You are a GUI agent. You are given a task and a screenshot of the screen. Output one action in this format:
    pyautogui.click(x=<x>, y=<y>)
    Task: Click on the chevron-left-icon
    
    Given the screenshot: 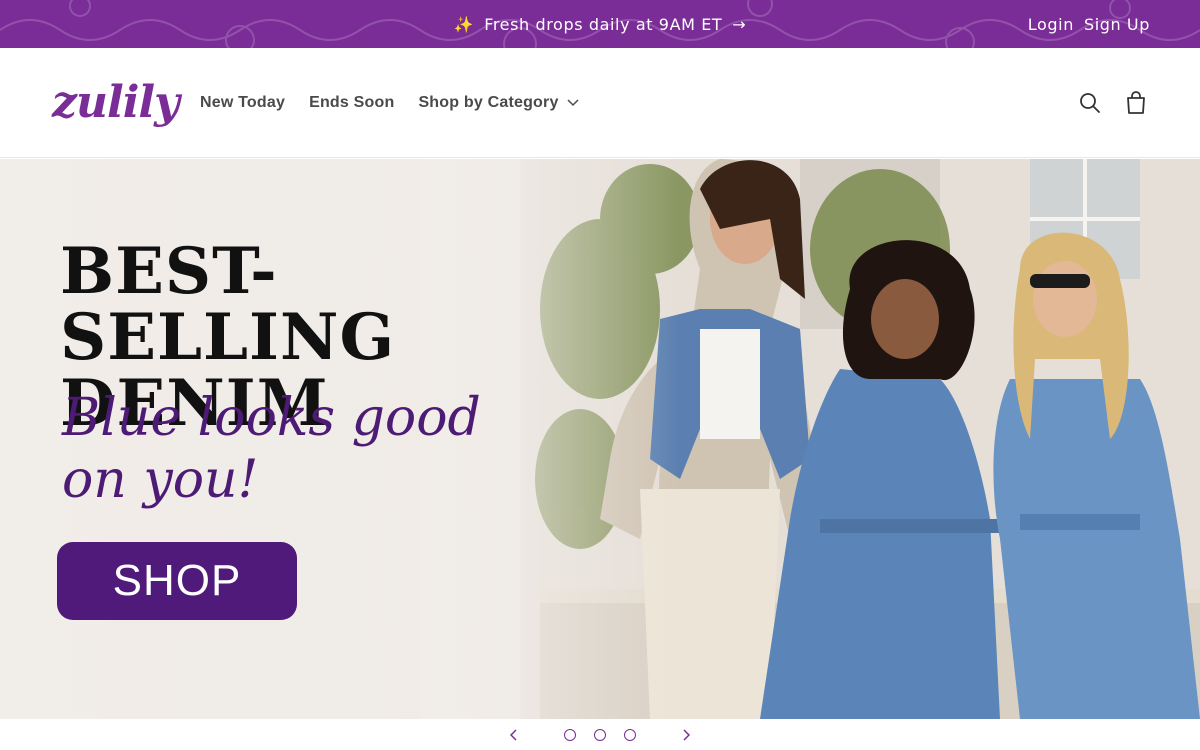 What is the action you would take?
    pyautogui.click(x=514, y=735)
    